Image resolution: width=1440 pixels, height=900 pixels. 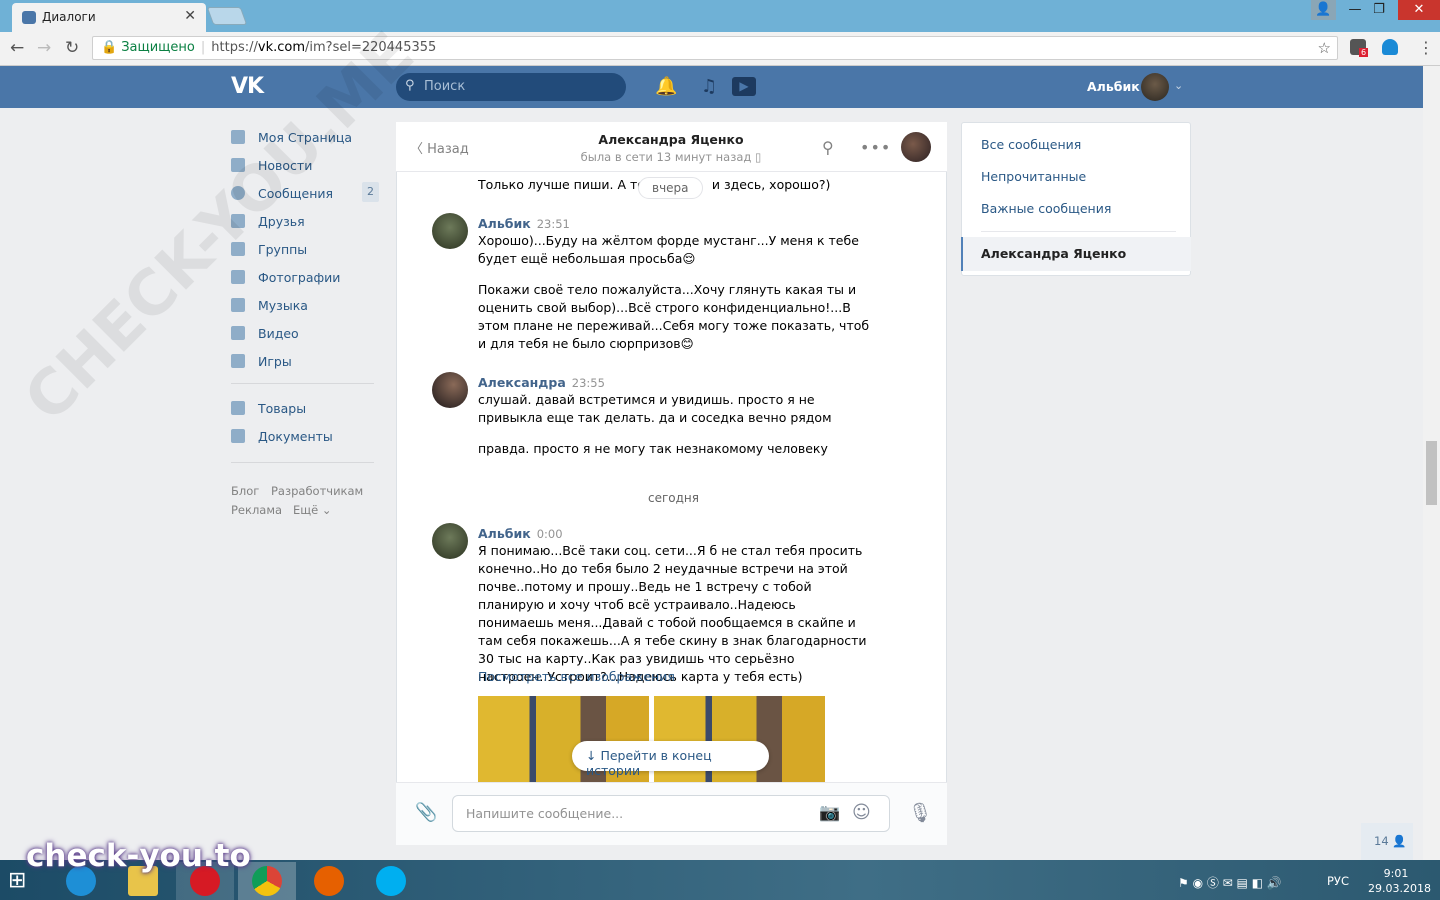 I want to click on search-input: ⚲ Поиск, so click(x=511, y=87).